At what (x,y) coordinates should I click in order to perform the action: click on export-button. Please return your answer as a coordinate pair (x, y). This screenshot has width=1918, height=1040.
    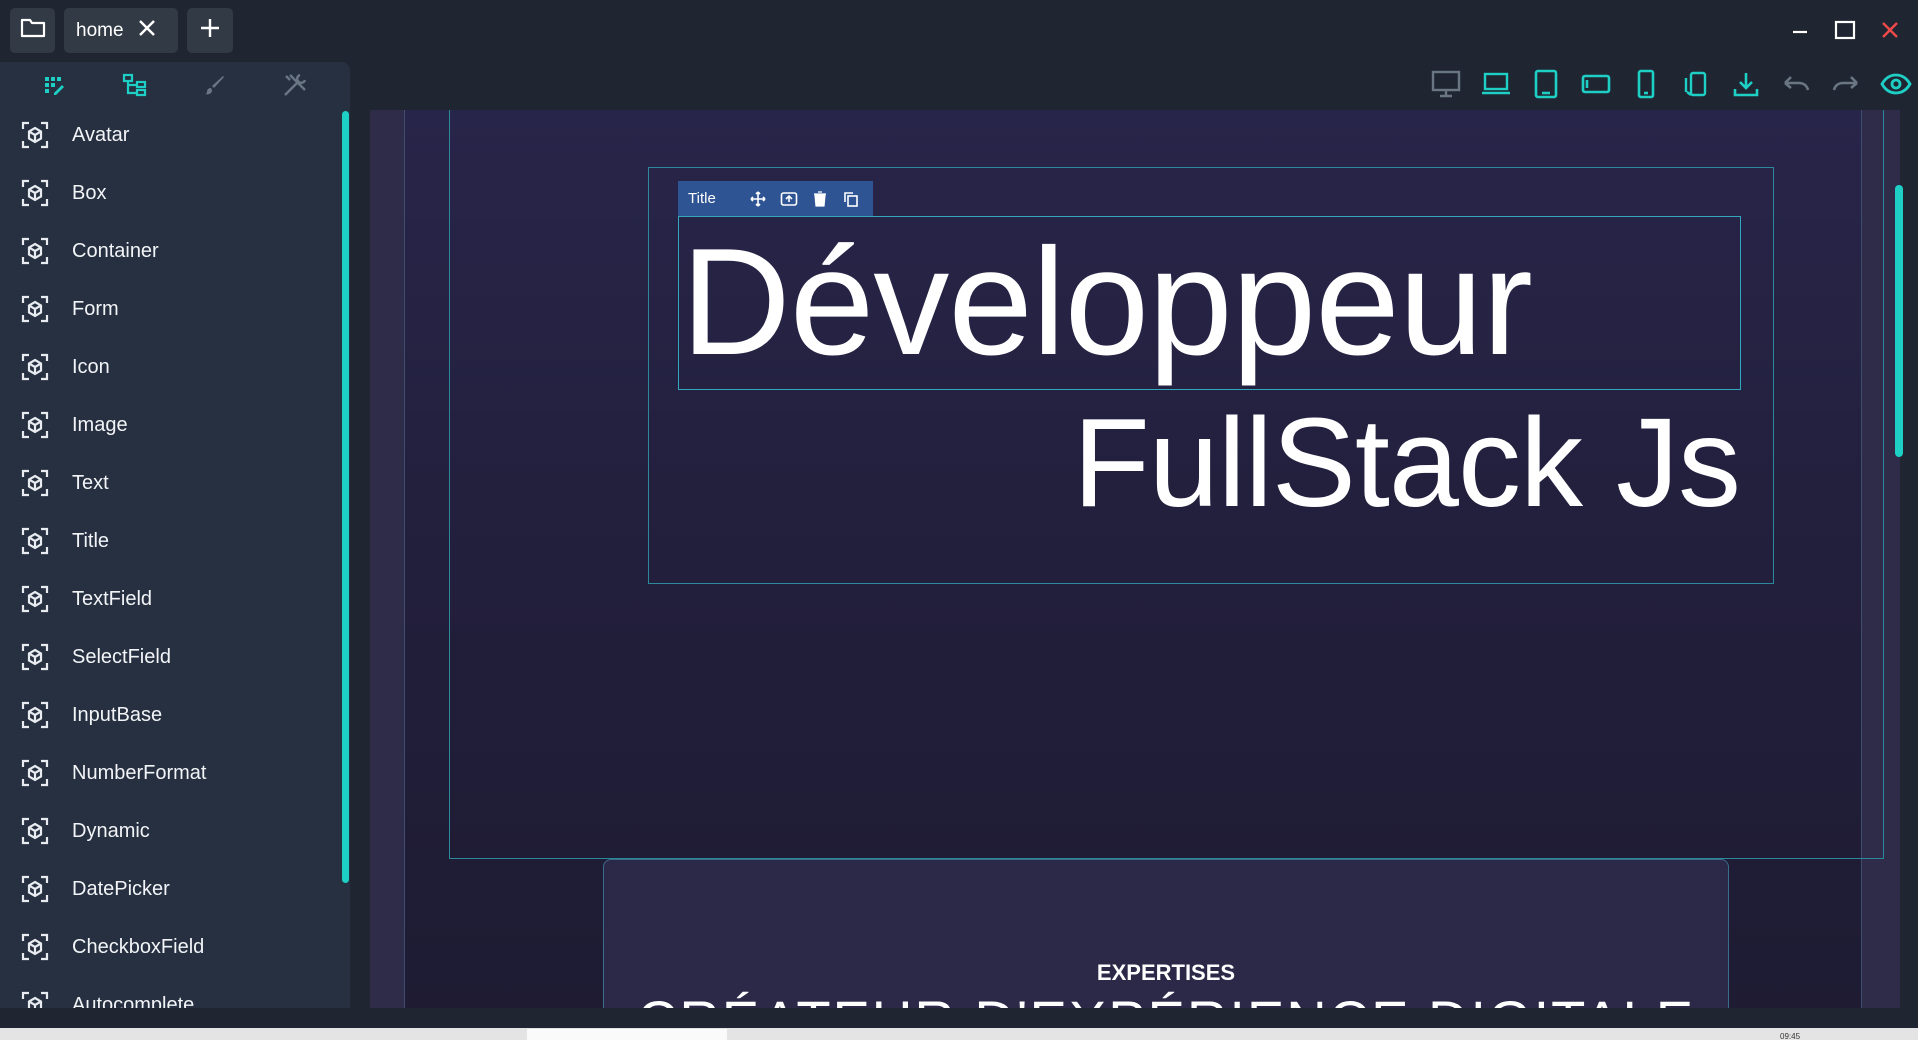
    Looking at the image, I should click on (1746, 84).